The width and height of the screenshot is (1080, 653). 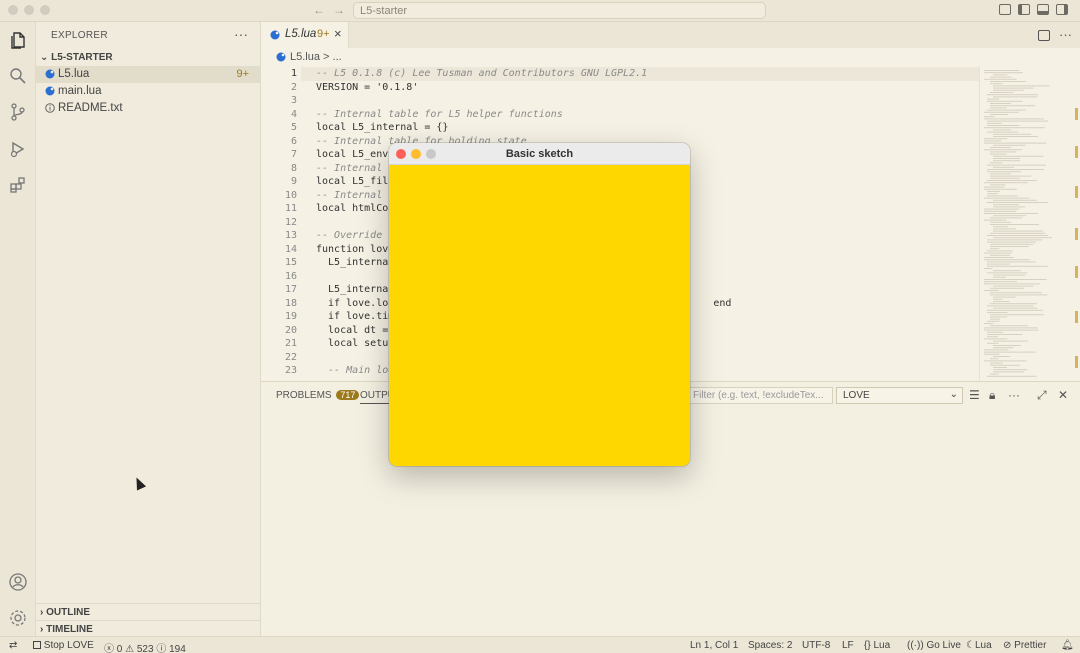 I want to click on chevron-down-icon: ⌄, so click(x=953, y=394).